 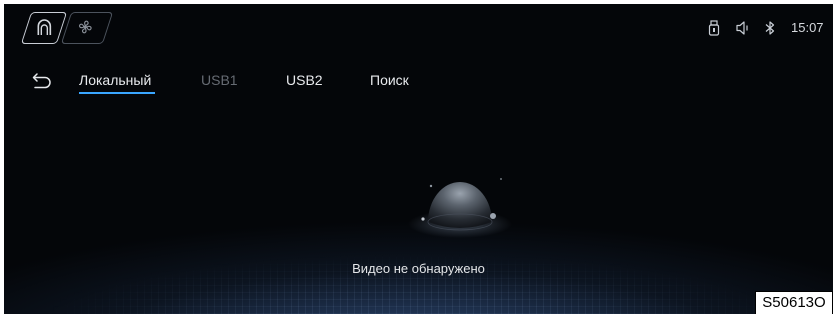 What do you see at coordinates (115, 80) in the screenshot?
I see `tab-local: Локальный` at bounding box center [115, 80].